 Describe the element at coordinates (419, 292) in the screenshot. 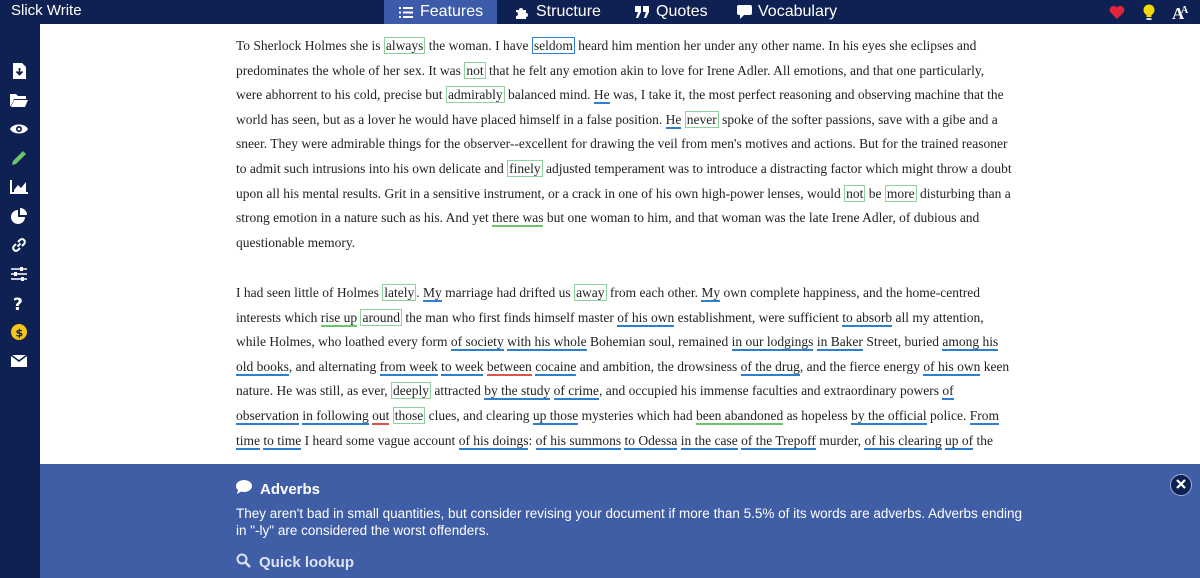

I see `text-run: .` at that location.